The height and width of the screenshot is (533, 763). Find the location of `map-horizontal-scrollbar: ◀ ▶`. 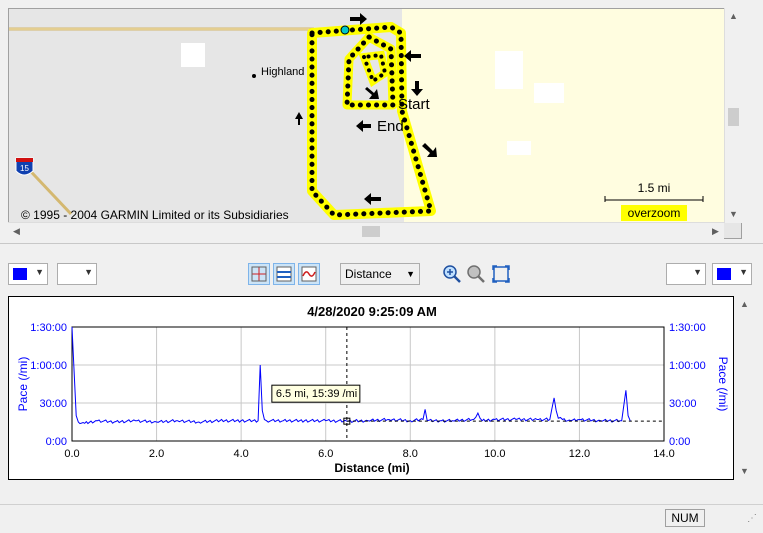

map-horizontal-scrollbar: ◀ ▶ is located at coordinates (366, 230).